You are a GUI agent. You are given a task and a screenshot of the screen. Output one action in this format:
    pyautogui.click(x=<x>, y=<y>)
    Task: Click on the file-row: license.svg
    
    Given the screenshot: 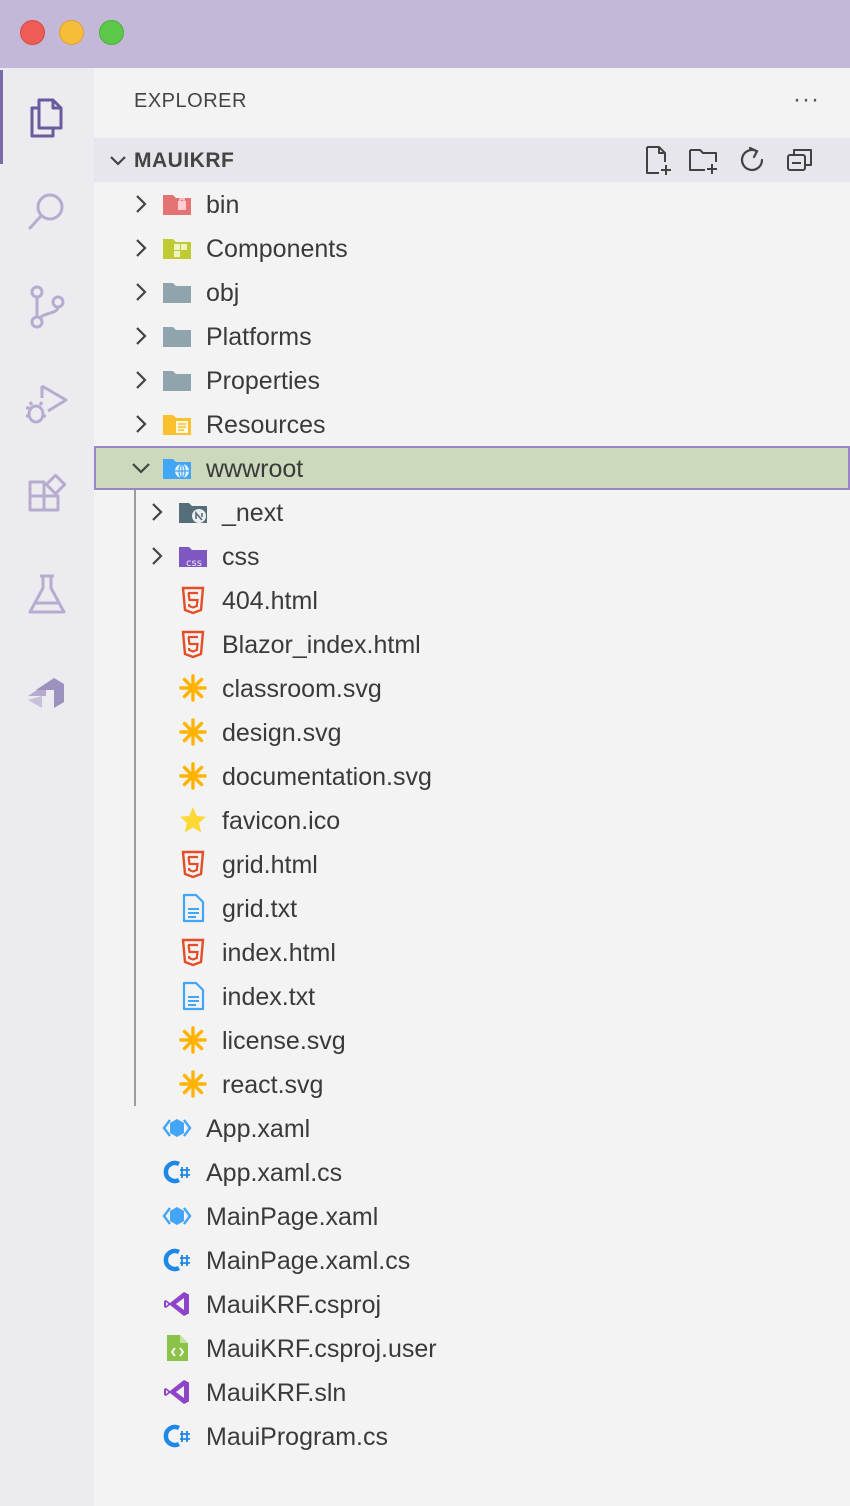 What is the action you would take?
    pyautogui.click(x=472, y=1040)
    